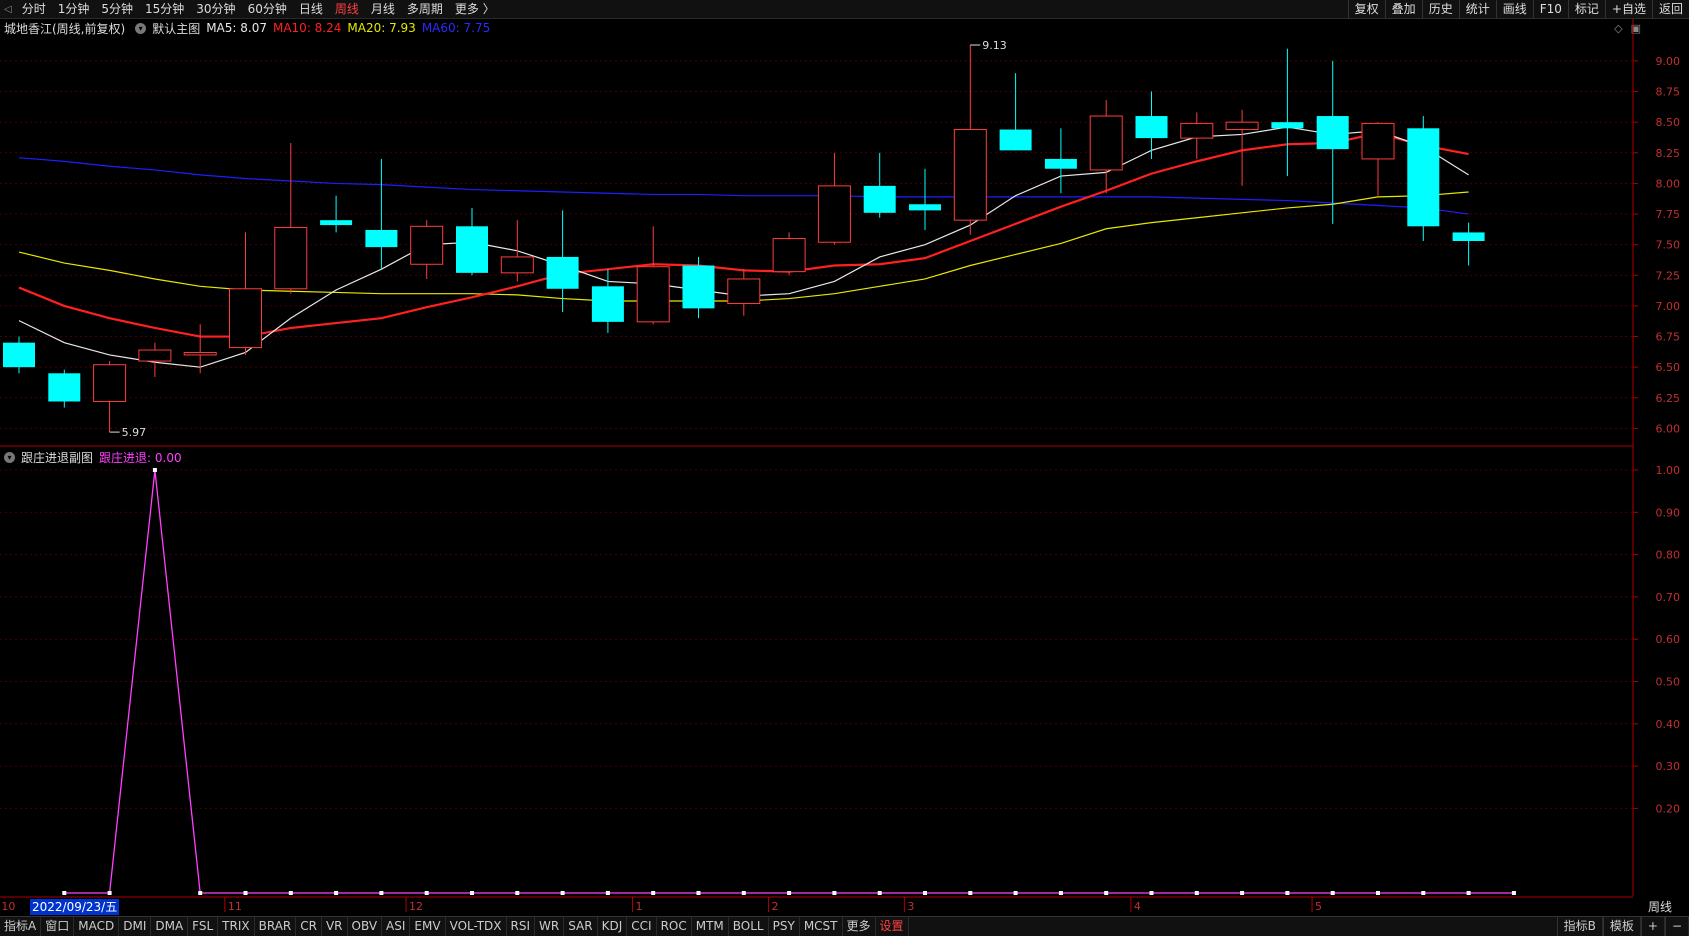  I want to click on tab-cr: CR, so click(309, 926).